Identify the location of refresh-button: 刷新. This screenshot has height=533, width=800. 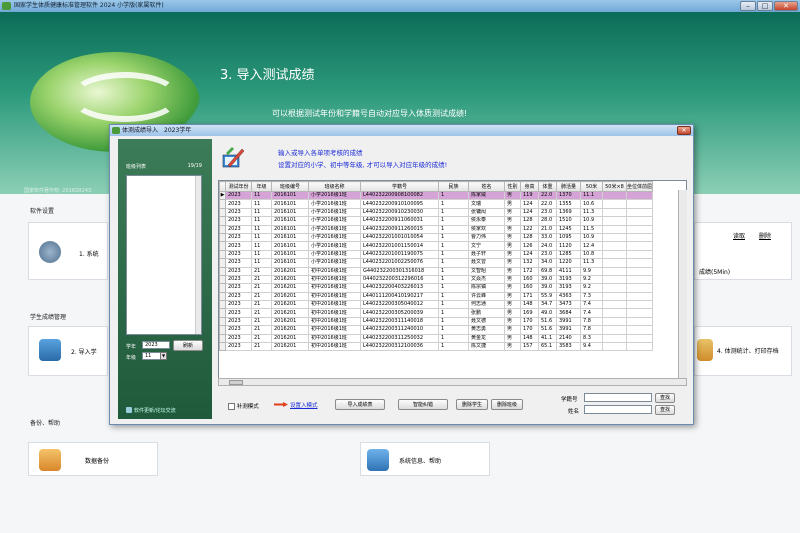
(188, 345).